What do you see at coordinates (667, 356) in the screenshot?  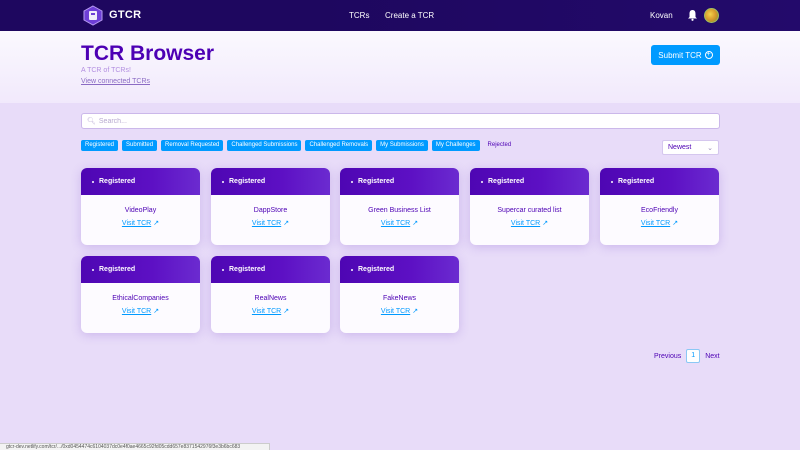 I see `pagination-previous: Previous` at bounding box center [667, 356].